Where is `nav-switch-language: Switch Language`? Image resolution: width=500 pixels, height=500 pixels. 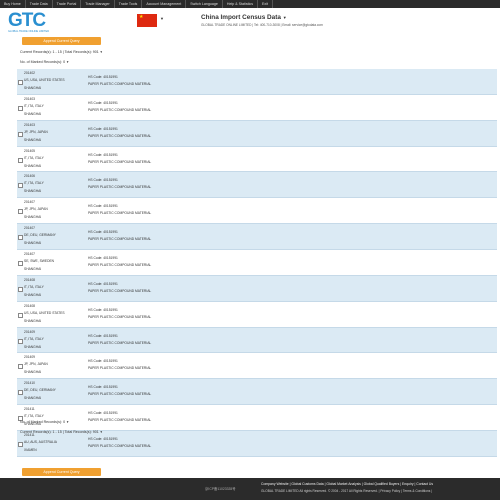
nav-switch-language: Switch Language is located at coordinates (204, 4).